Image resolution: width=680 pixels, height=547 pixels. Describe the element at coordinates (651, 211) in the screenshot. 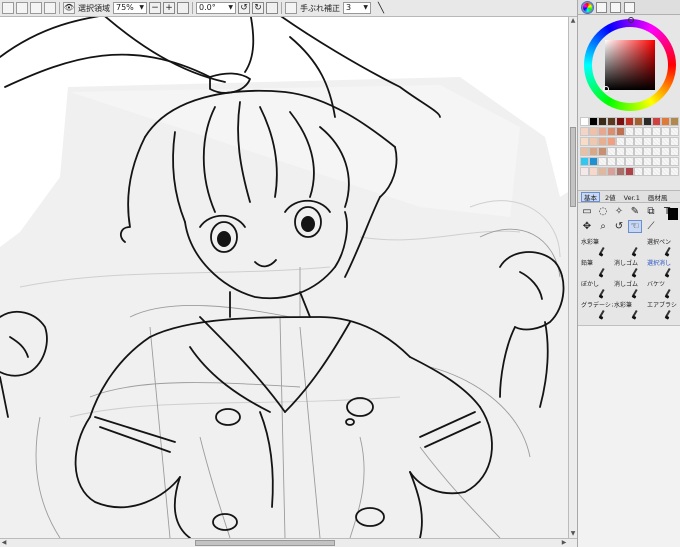

I see `layer-select-icon: ⧉` at that location.